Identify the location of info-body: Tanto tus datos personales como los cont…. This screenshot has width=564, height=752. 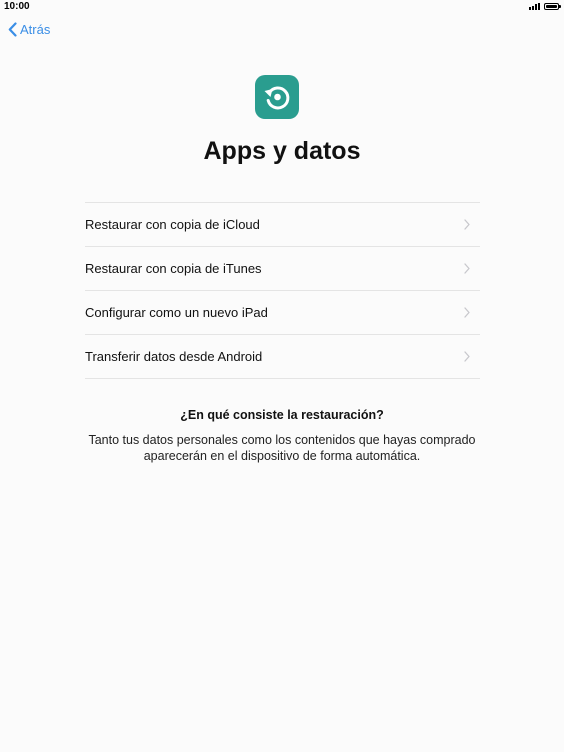
(282, 448).